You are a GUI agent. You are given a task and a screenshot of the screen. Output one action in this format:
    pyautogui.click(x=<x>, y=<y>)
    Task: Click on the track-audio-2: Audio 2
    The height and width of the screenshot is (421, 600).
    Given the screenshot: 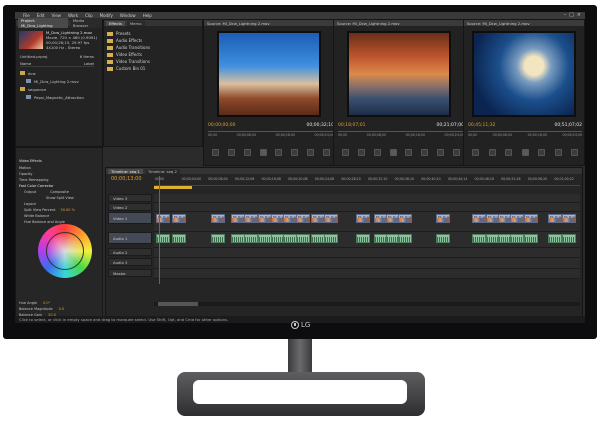 What is the action you would take?
    pyautogui.click(x=130, y=252)
    